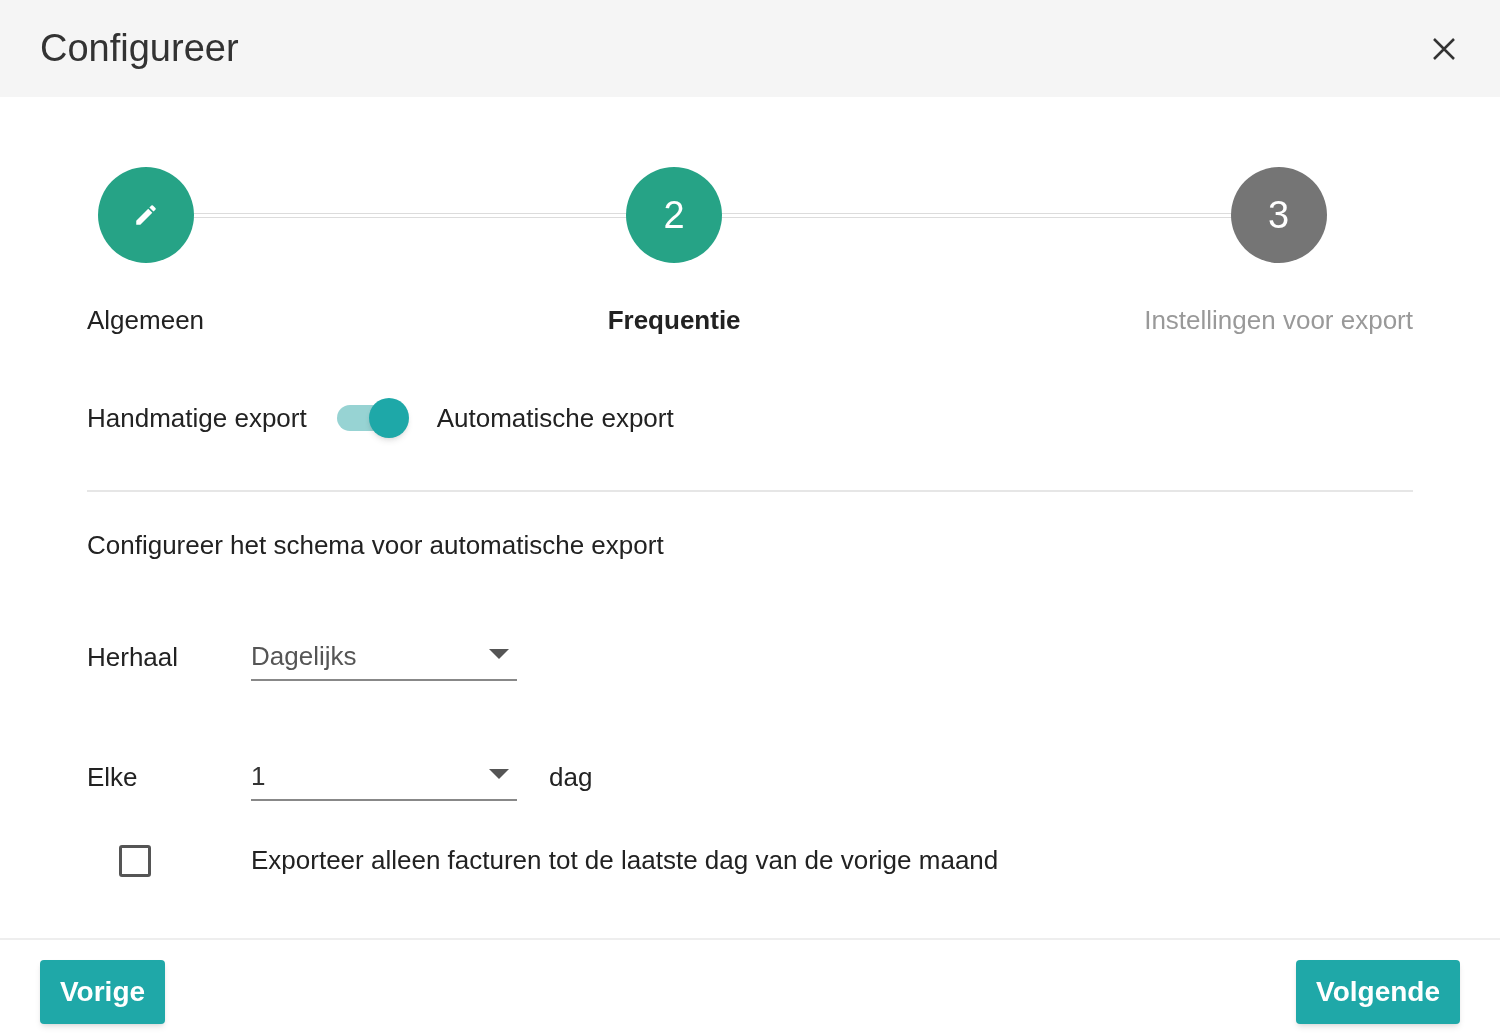  What do you see at coordinates (555, 418) in the screenshot?
I see `toggle-right-label: Automatische export` at bounding box center [555, 418].